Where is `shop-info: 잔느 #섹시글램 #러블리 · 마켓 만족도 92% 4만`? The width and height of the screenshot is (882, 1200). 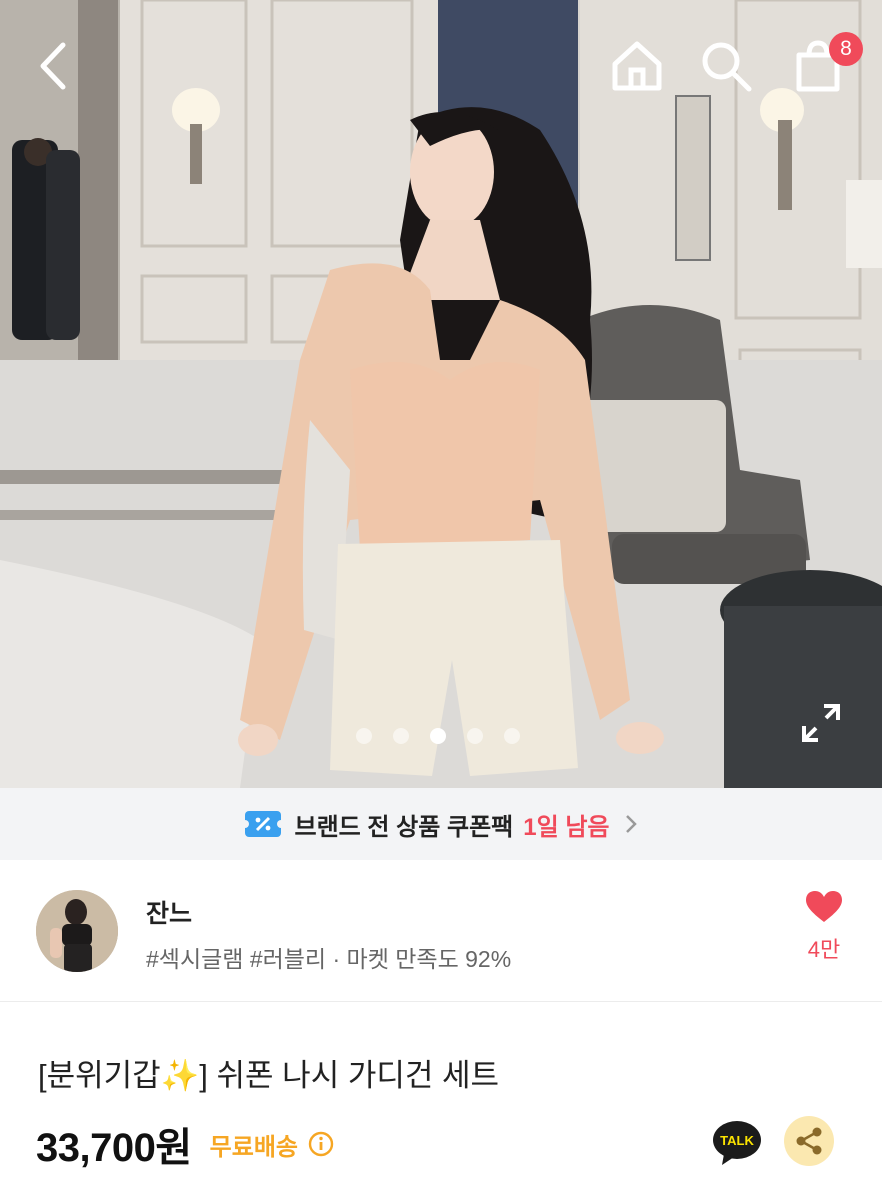
shop-info: 잔느 #섹시글램 #러블리 · 마켓 만족도 92% 4만 is located at coordinates (441, 931).